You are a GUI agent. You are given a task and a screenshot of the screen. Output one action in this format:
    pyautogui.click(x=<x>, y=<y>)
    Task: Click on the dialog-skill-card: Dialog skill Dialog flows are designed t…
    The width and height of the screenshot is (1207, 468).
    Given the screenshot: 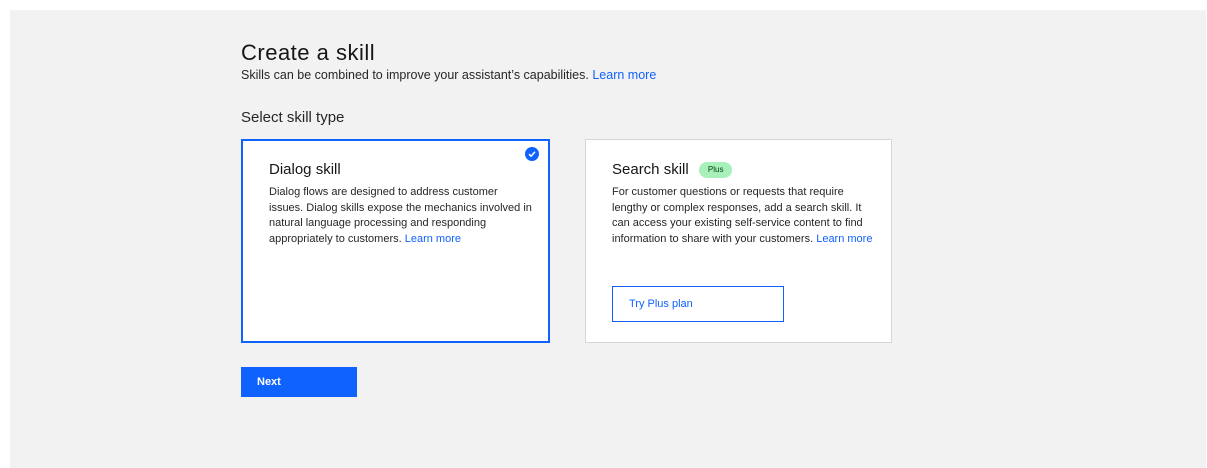 What is the action you would take?
    pyautogui.click(x=395, y=241)
    